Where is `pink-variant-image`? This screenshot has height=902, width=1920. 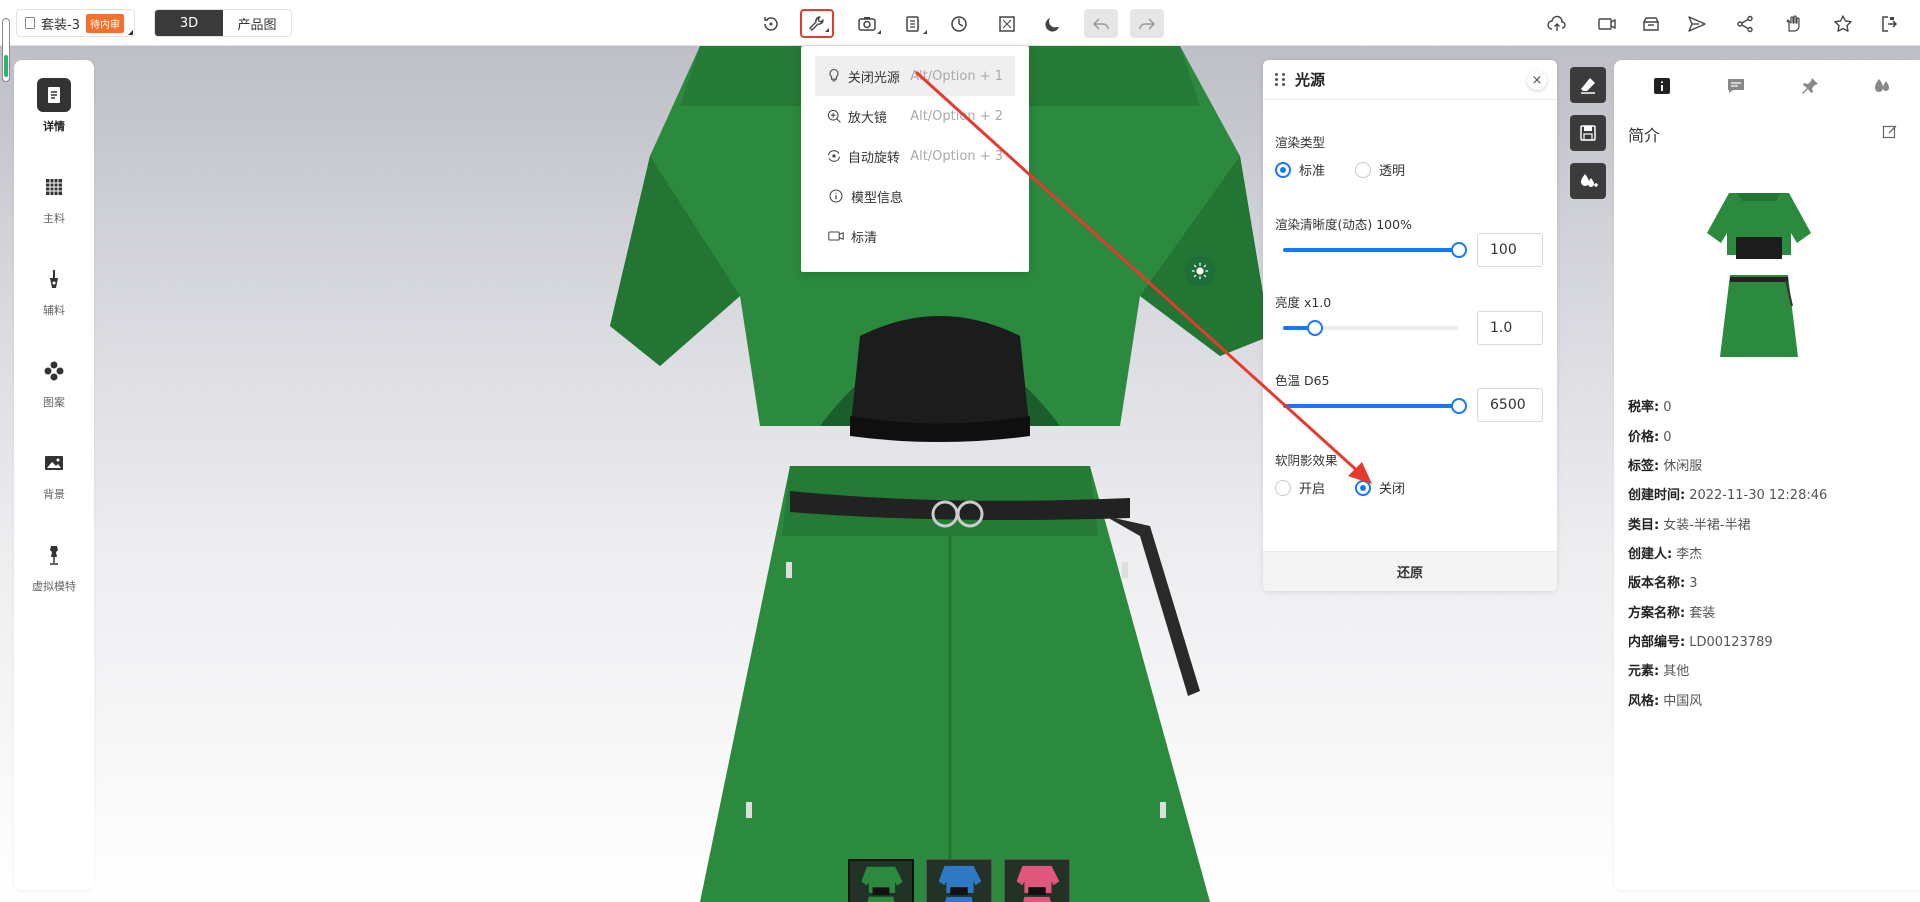
pink-variant-image is located at coordinates (1038, 883).